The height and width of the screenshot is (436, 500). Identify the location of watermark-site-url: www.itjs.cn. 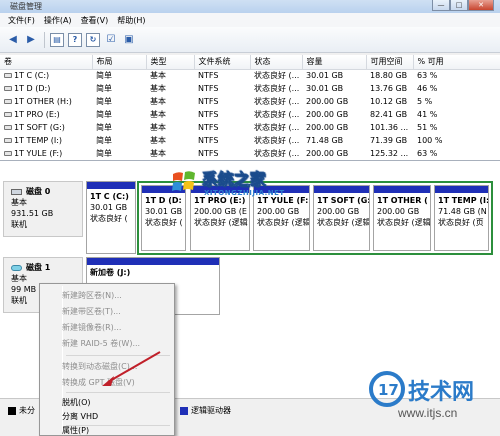
(428, 413).